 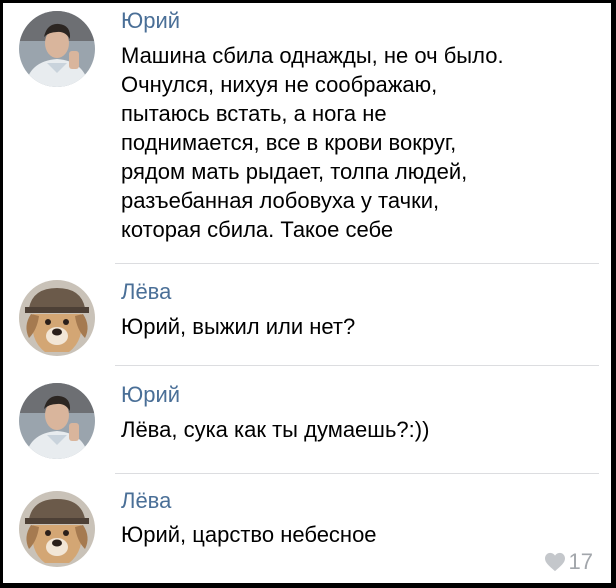 What do you see at coordinates (554, 562) in the screenshot?
I see `heart-icon` at bounding box center [554, 562].